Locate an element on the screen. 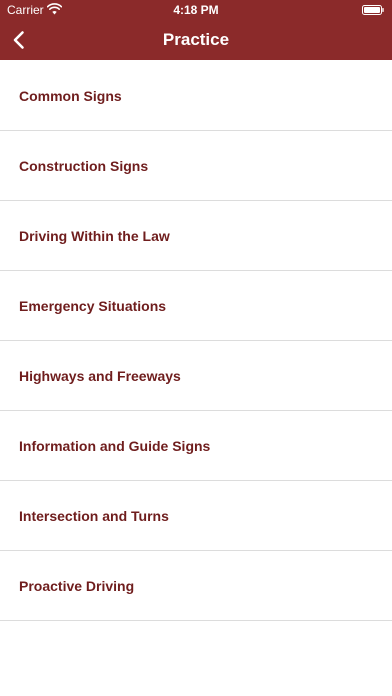  list-item-label: Intersection and Turns is located at coordinates (94, 515).